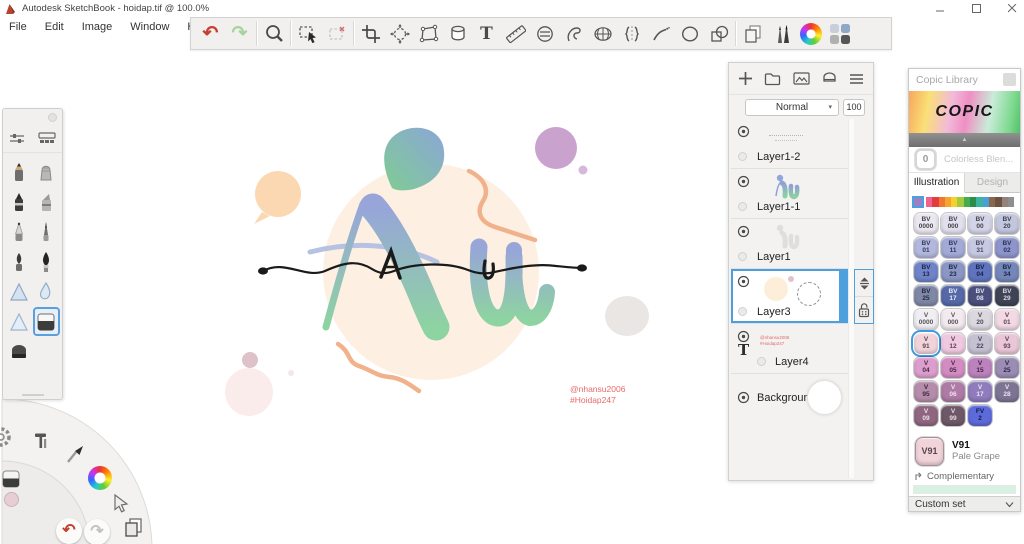 Image resolution: width=1024 pixels, height=544 pixels. What do you see at coordinates (18, 291) in the screenshot?
I see `tool-airbrush` at bounding box center [18, 291].